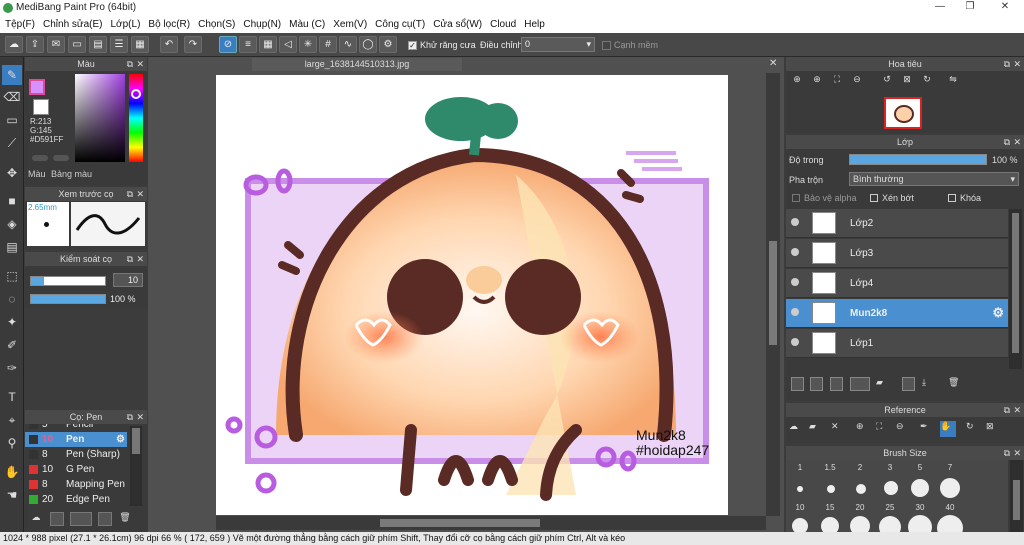  What do you see at coordinates (927, 82) in the screenshot?
I see `rotate-right-icon: ↻` at bounding box center [927, 82].